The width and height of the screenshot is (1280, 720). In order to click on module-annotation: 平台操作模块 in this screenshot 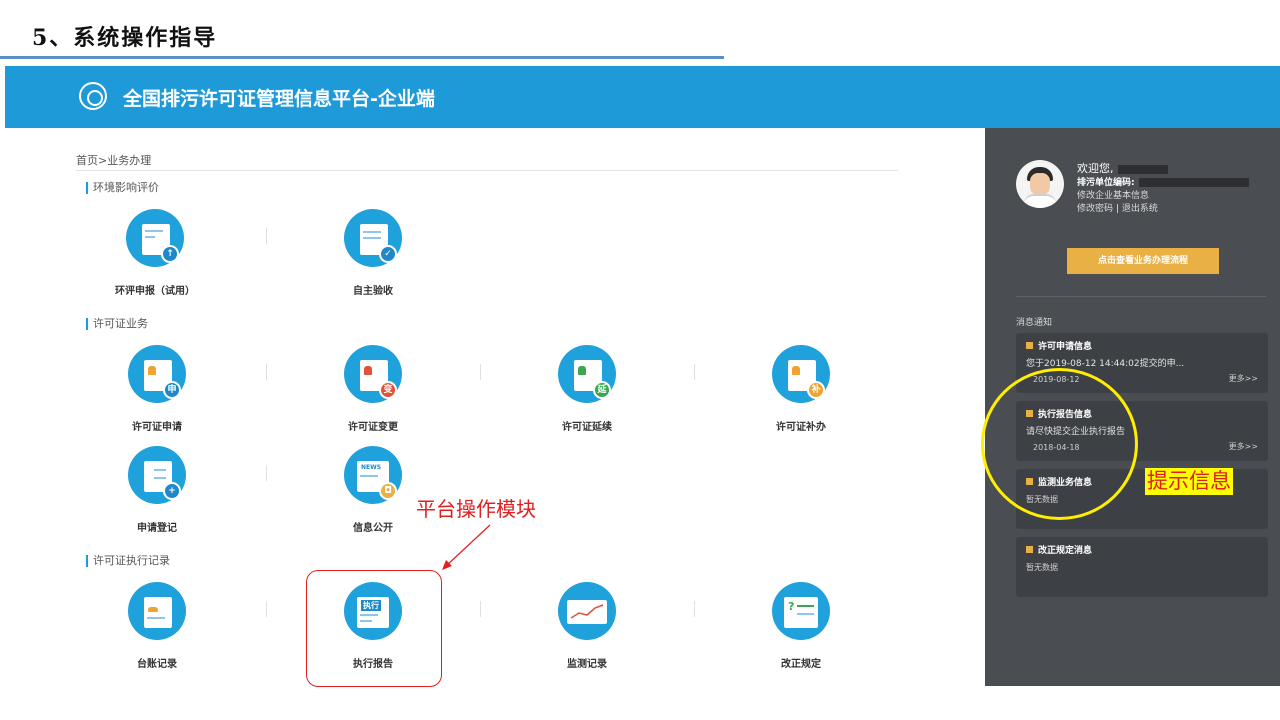, I will do `click(476, 509)`.